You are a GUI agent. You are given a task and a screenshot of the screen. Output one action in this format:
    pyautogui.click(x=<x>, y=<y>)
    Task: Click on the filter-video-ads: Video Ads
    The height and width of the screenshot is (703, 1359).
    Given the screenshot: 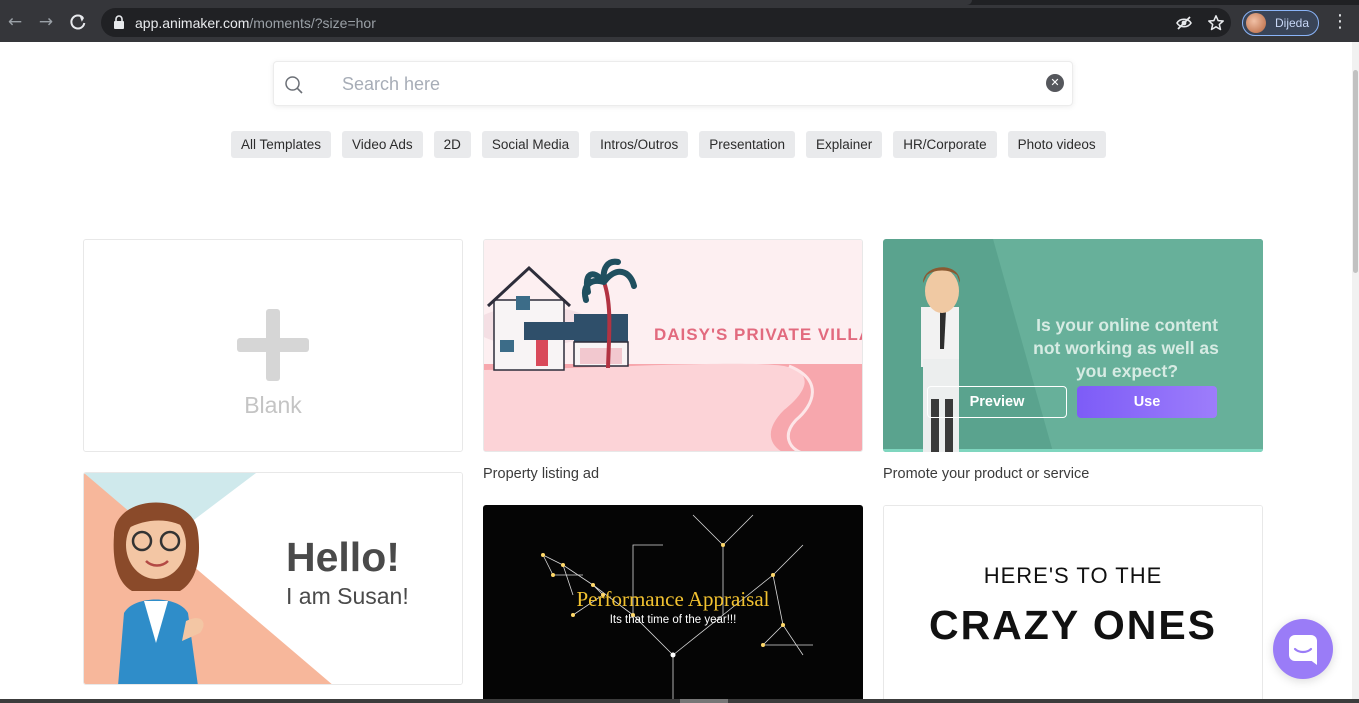 What is the action you would take?
    pyautogui.click(x=382, y=144)
    